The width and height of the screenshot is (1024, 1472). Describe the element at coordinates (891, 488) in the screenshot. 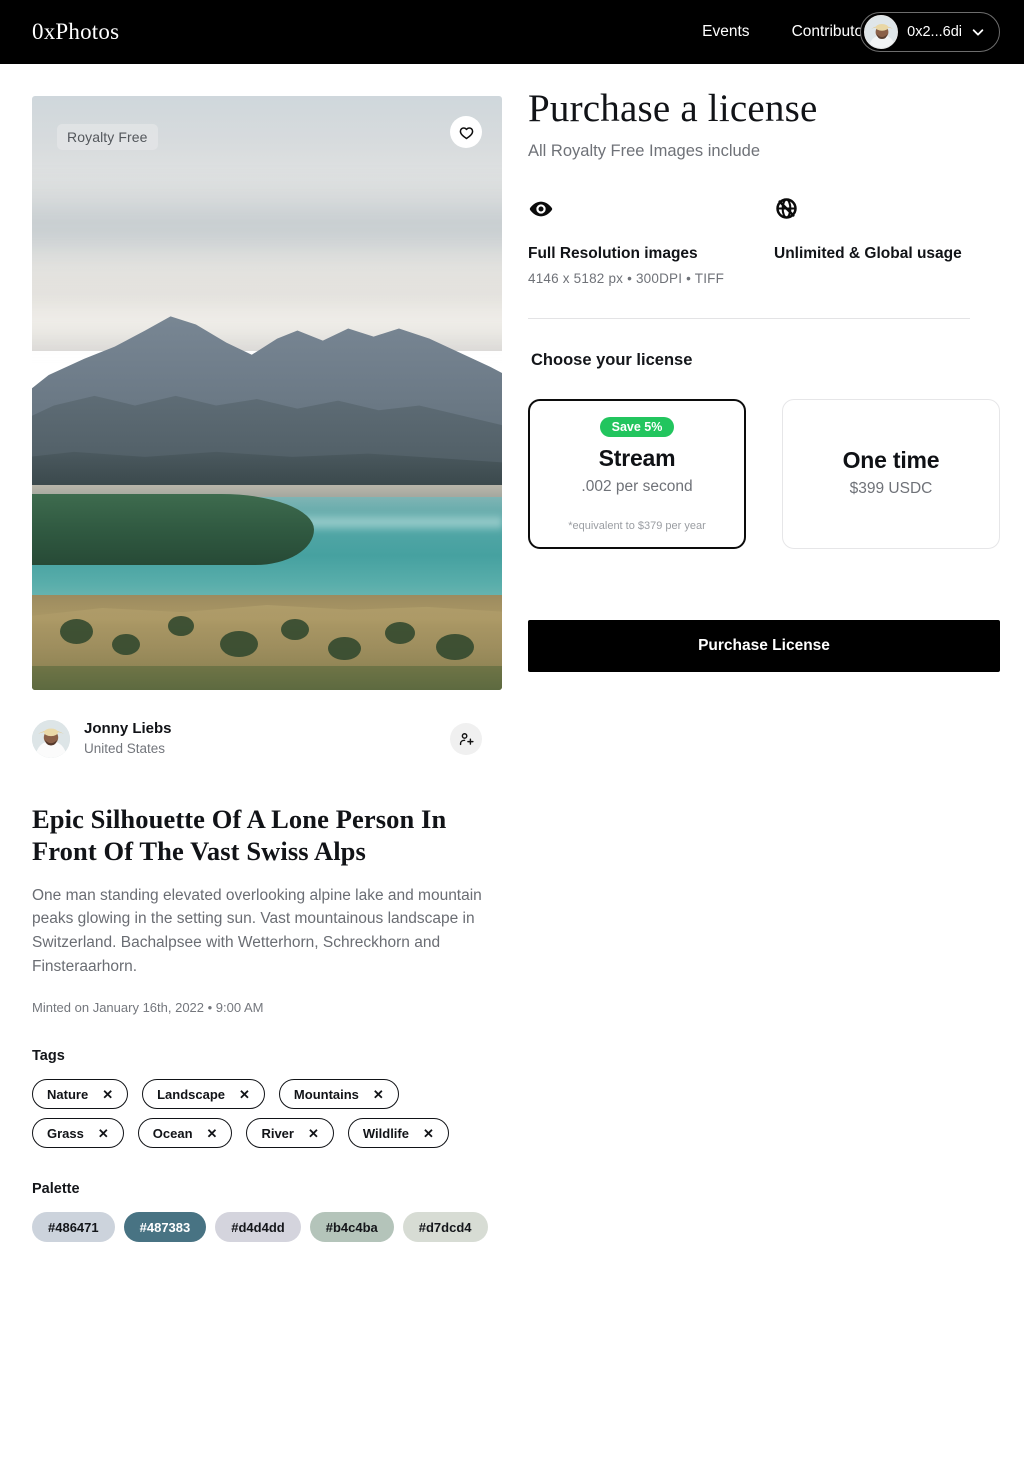

I see `license-option-price: $399 USDC` at that location.